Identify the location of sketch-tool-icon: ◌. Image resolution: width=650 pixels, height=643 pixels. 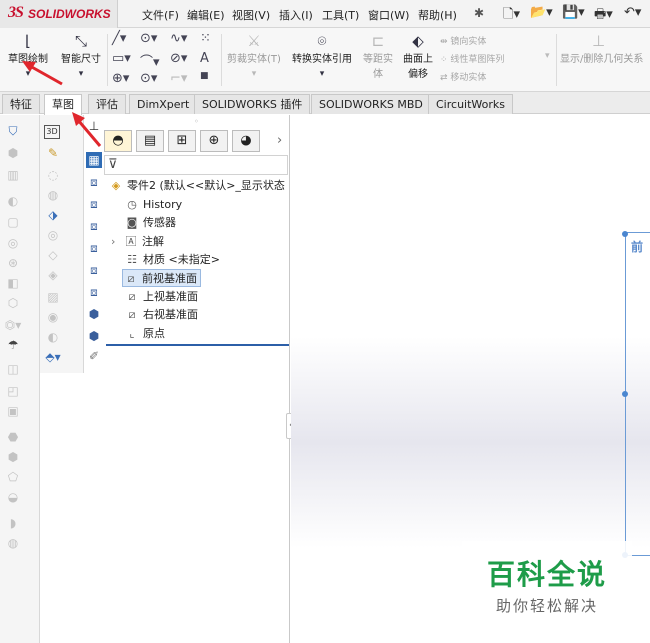
(53, 175).